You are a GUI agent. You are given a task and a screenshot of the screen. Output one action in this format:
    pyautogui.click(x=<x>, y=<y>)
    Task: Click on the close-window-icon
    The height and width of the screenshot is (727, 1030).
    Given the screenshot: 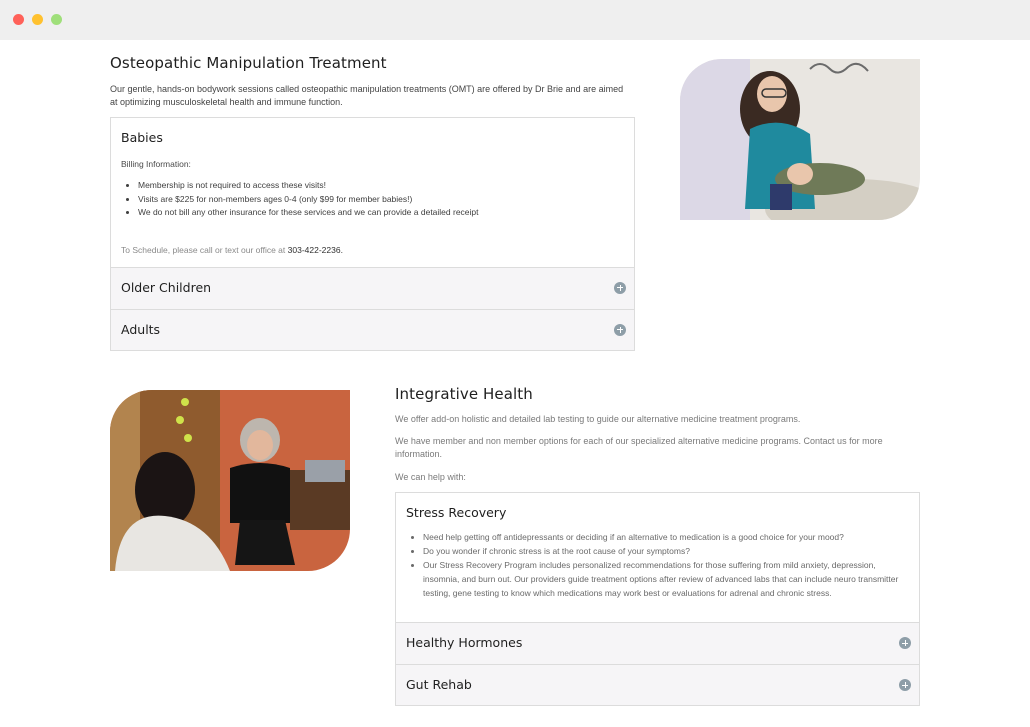 What is the action you would take?
    pyautogui.click(x=18, y=19)
    